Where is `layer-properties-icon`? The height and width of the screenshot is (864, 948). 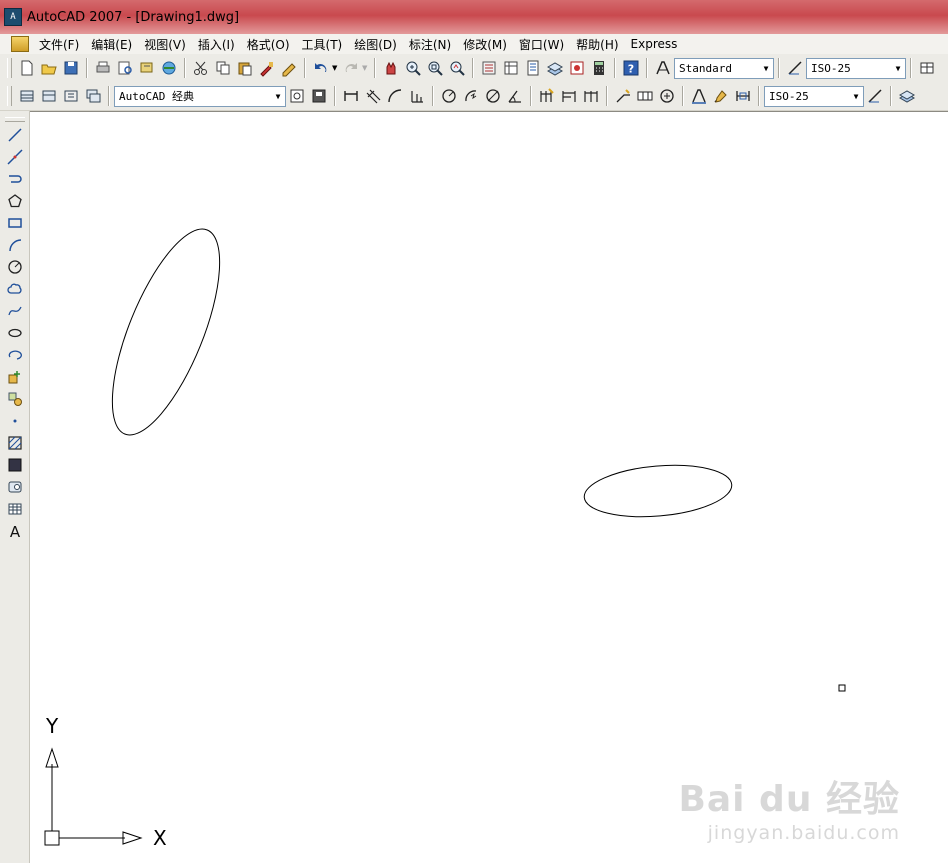 layer-properties-icon is located at coordinates (27, 96).